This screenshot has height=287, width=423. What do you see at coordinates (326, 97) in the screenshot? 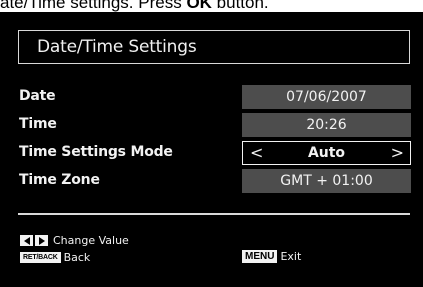
I see `setting-value-date: 07/06/2007` at bounding box center [326, 97].